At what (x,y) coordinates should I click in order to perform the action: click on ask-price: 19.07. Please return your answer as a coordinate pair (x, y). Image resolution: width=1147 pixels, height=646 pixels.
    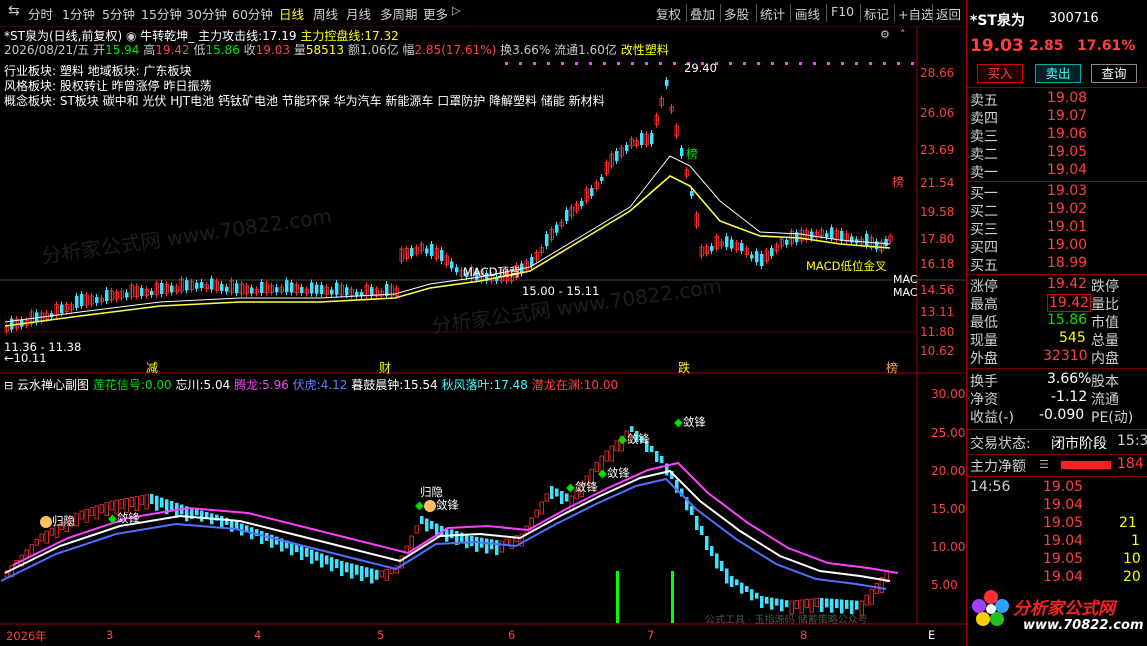
    Looking at the image, I should click on (1067, 116).